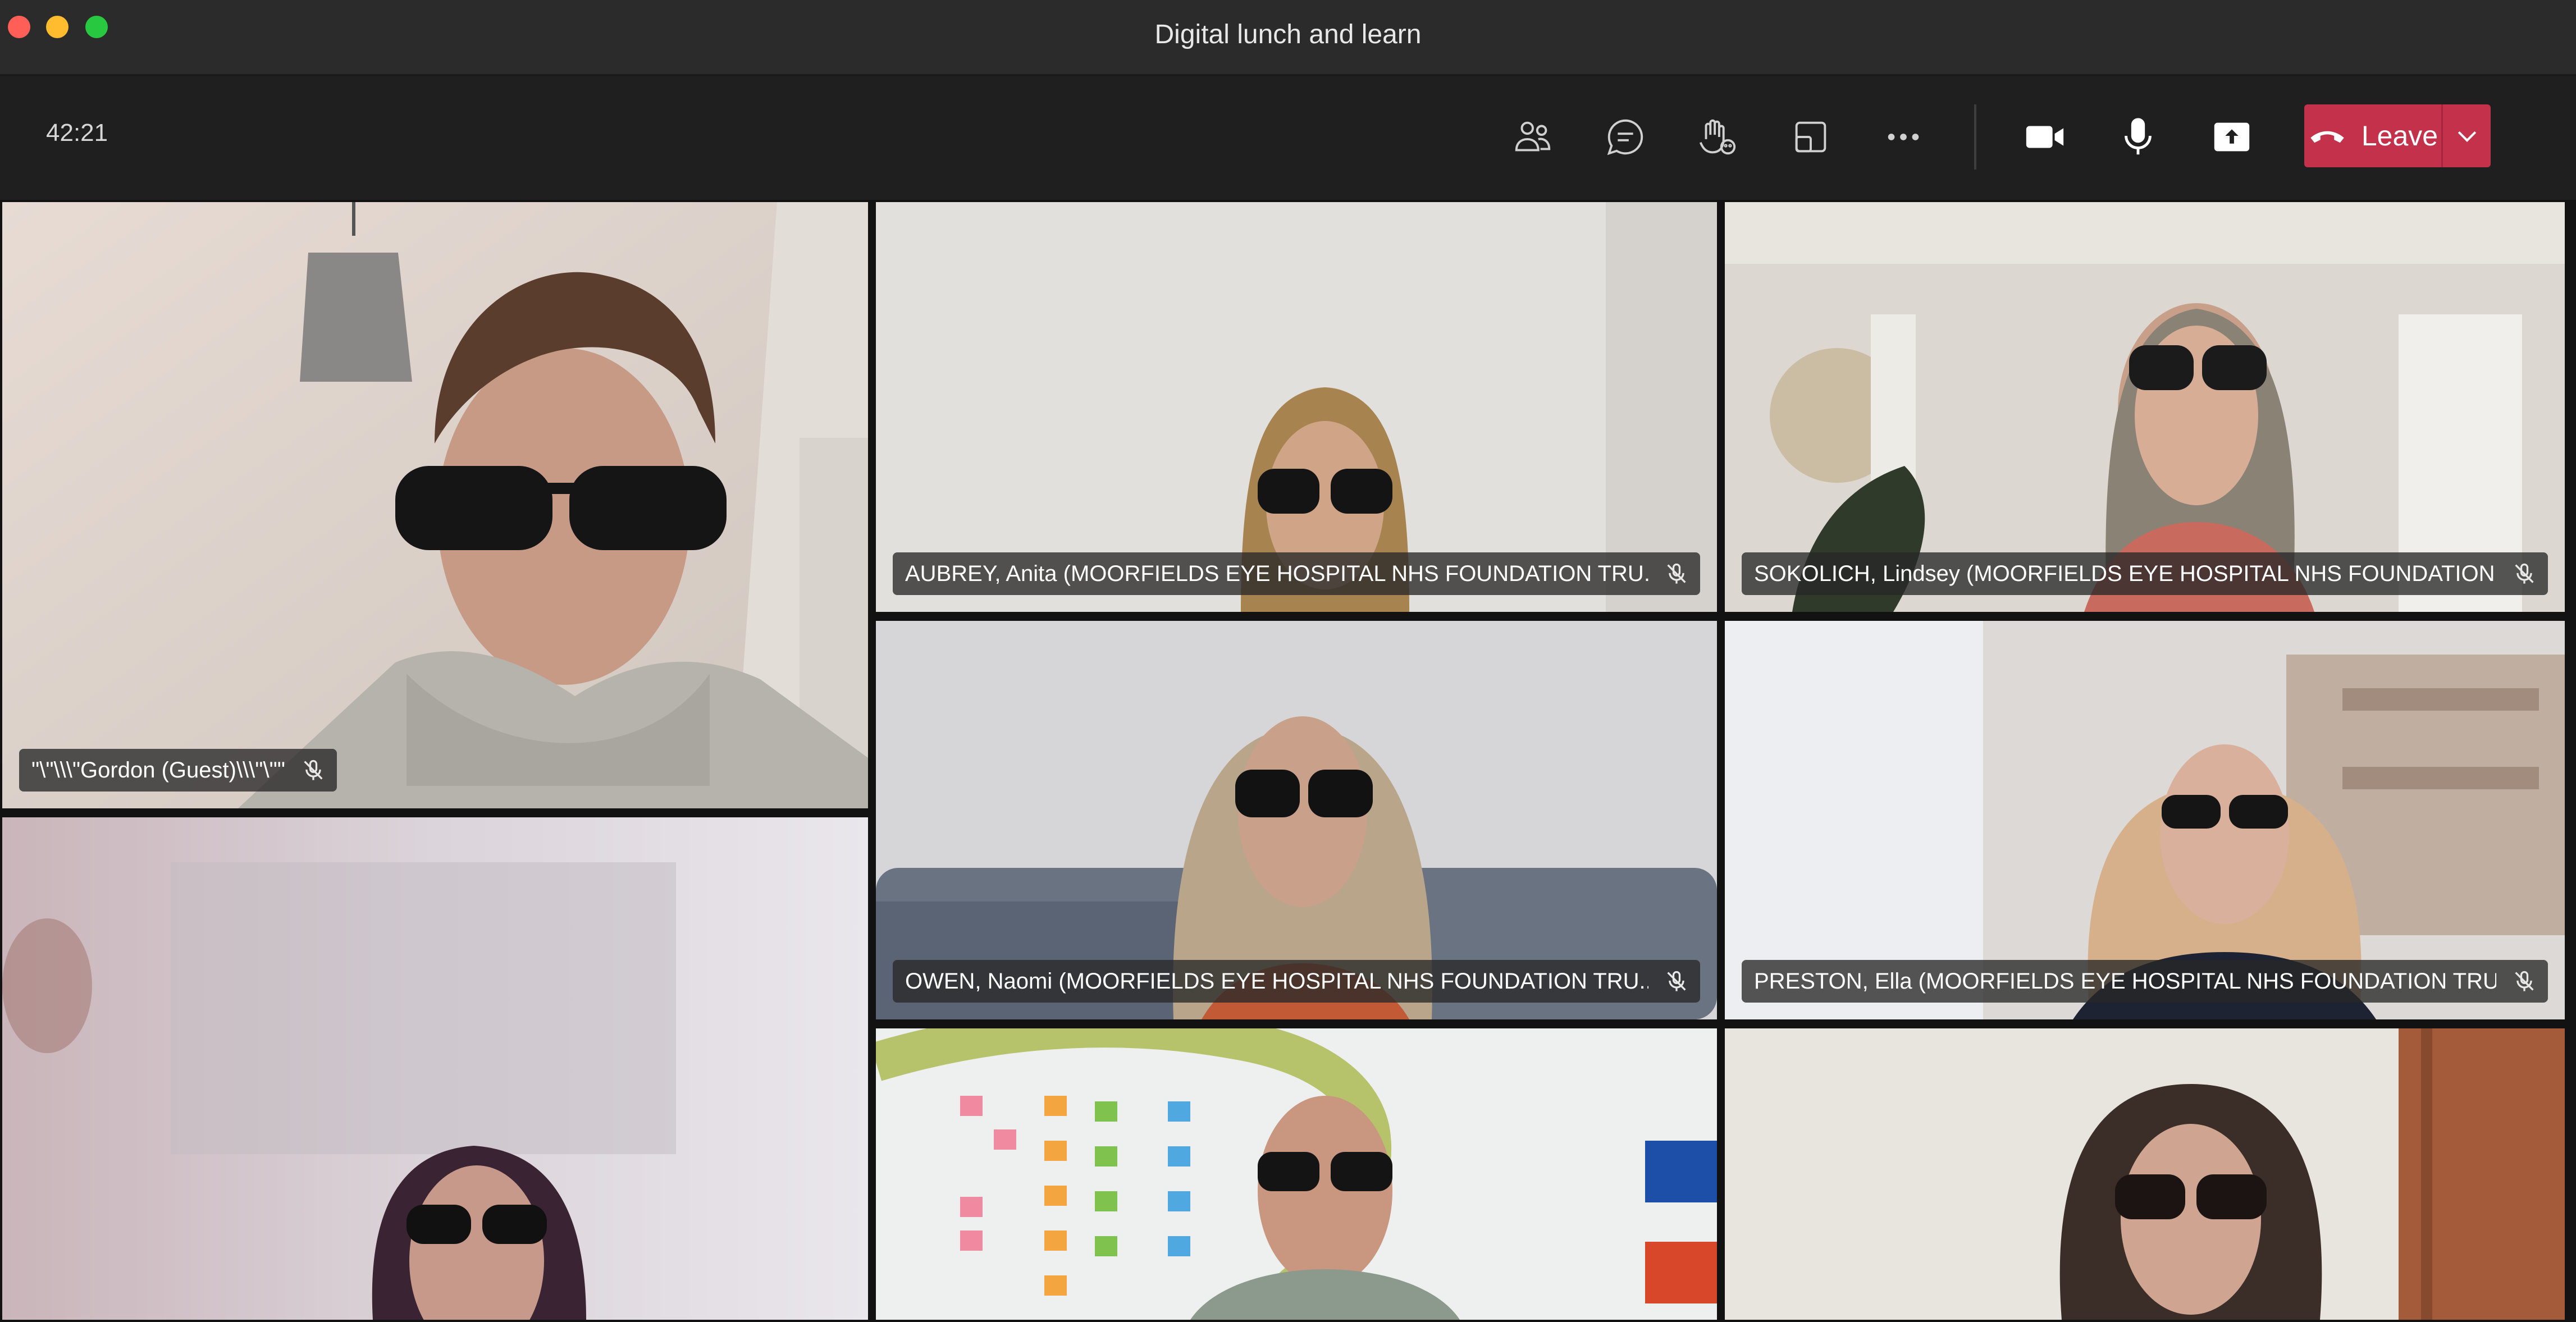 The width and height of the screenshot is (2576, 1322). I want to click on reactions-button, so click(1717, 137).